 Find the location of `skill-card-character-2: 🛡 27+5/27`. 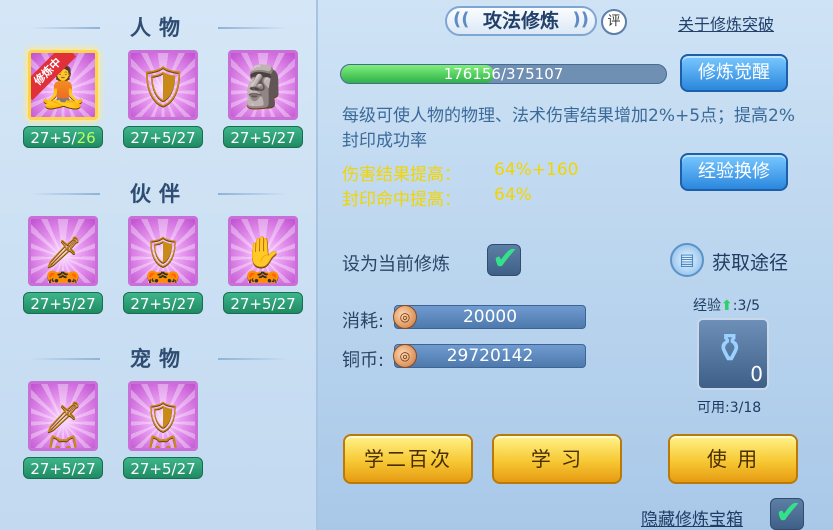

skill-card-character-2: 🛡 27+5/27 is located at coordinates (163, 101).